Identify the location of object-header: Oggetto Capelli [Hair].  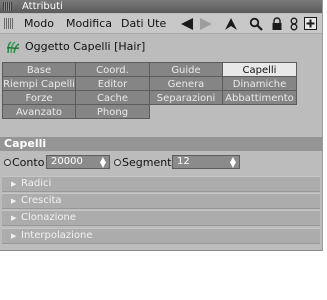
(161, 47).